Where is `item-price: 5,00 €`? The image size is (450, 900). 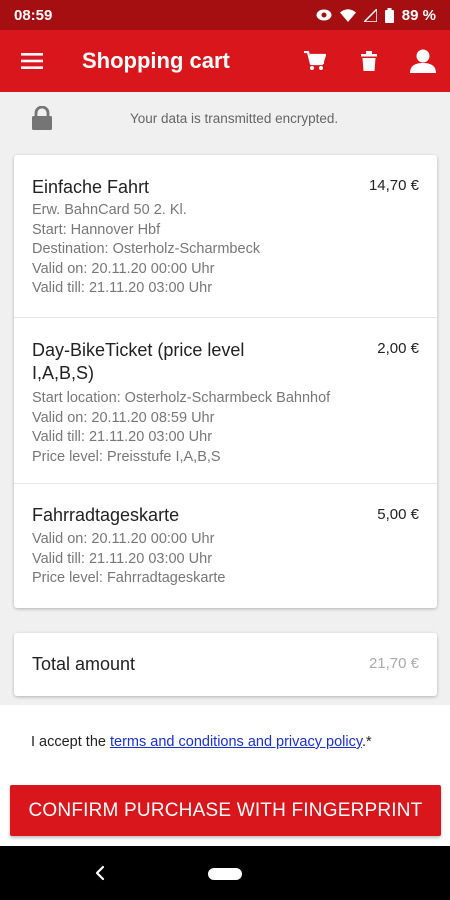 item-price: 5,00 € is located at coordinates (398, 514).